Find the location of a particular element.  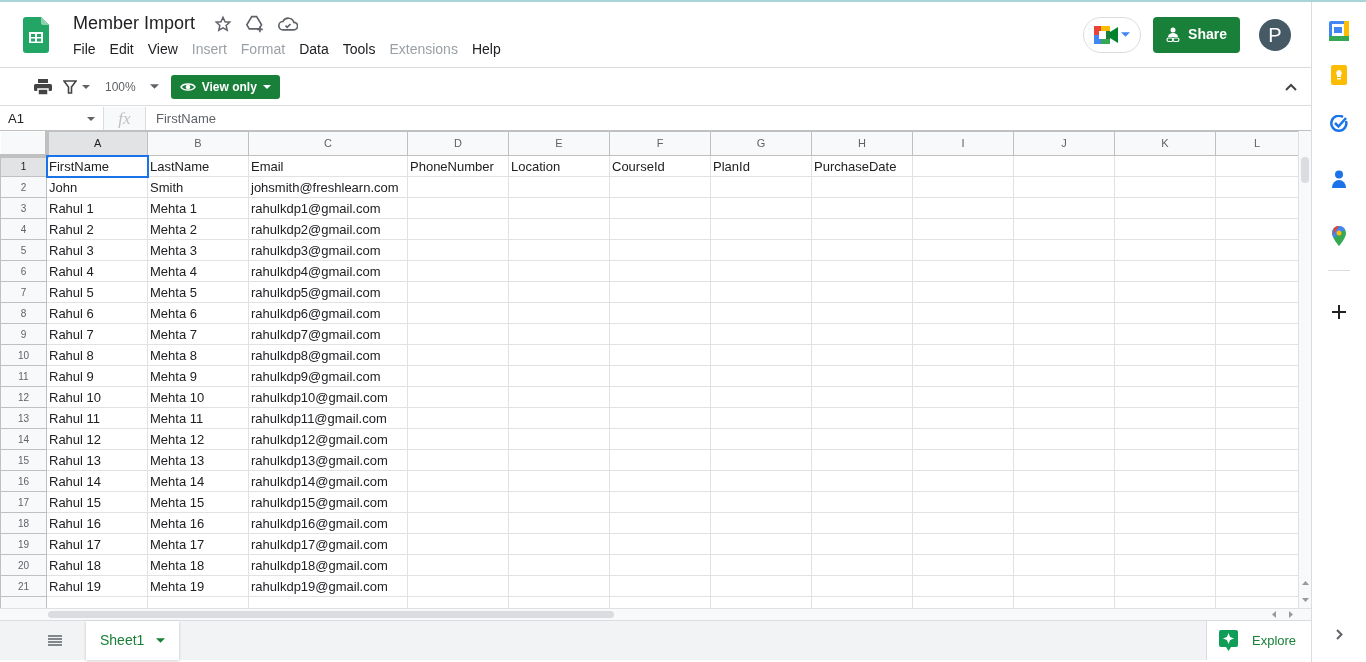

horizontal-scrollbar is located at coordinates (655, 614).